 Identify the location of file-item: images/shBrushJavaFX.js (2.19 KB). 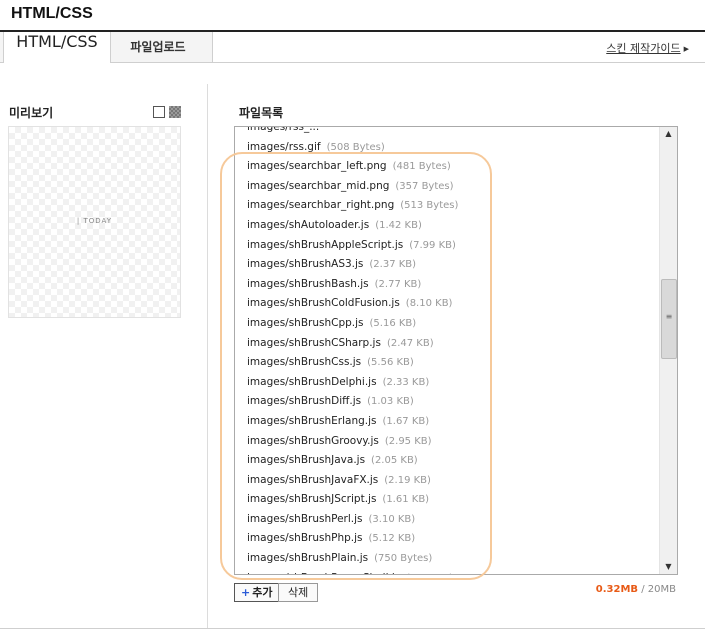
(352, 481).